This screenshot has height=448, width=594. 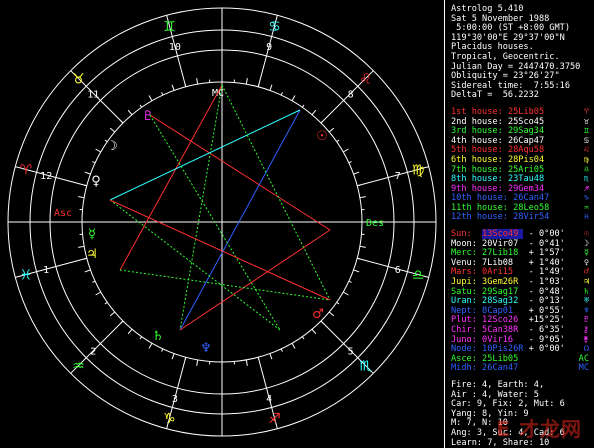 What do you see at coordinates (467, 358) in the screenshot?
I see `planet-label: Asce:` at bounding box center [467, 358].